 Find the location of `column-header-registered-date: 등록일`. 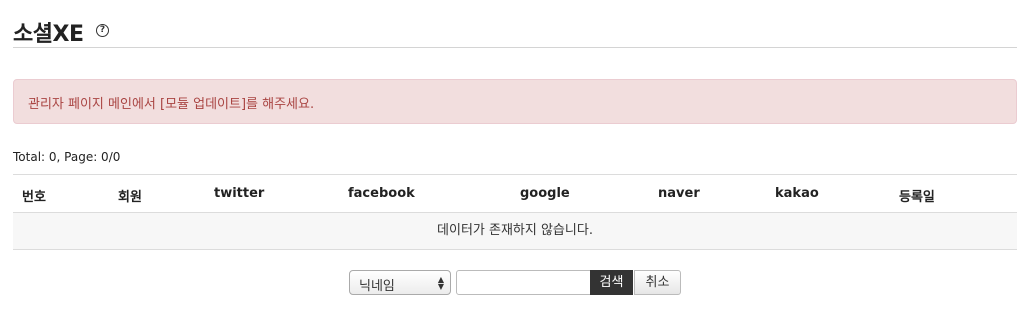

column-header-registered-date: 등록일 is located at coordinates (917, 197).